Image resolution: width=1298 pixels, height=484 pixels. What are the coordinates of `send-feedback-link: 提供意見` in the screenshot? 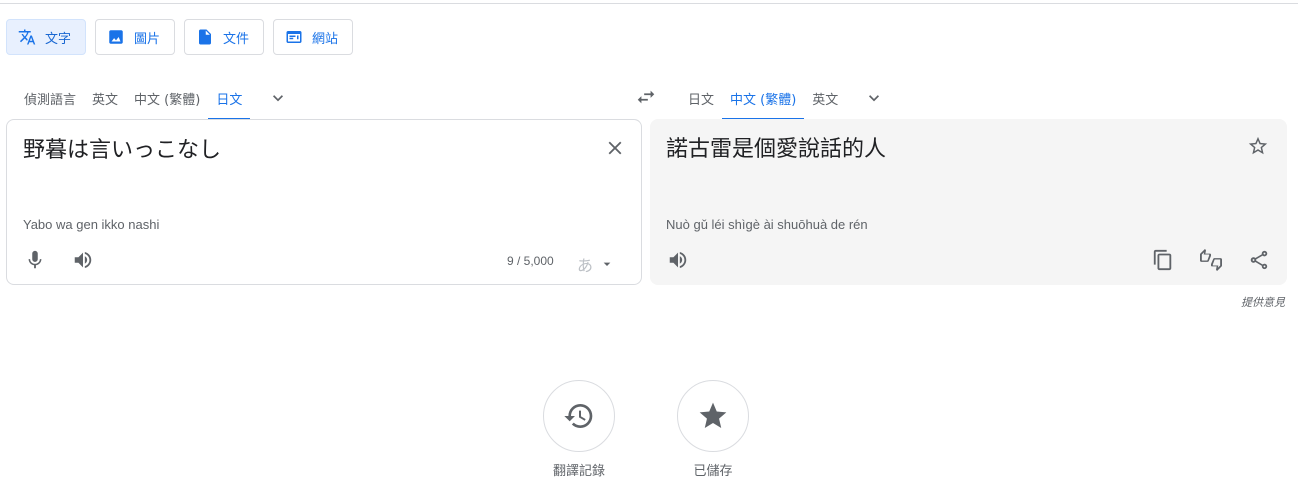 It's located at (1263, 302).